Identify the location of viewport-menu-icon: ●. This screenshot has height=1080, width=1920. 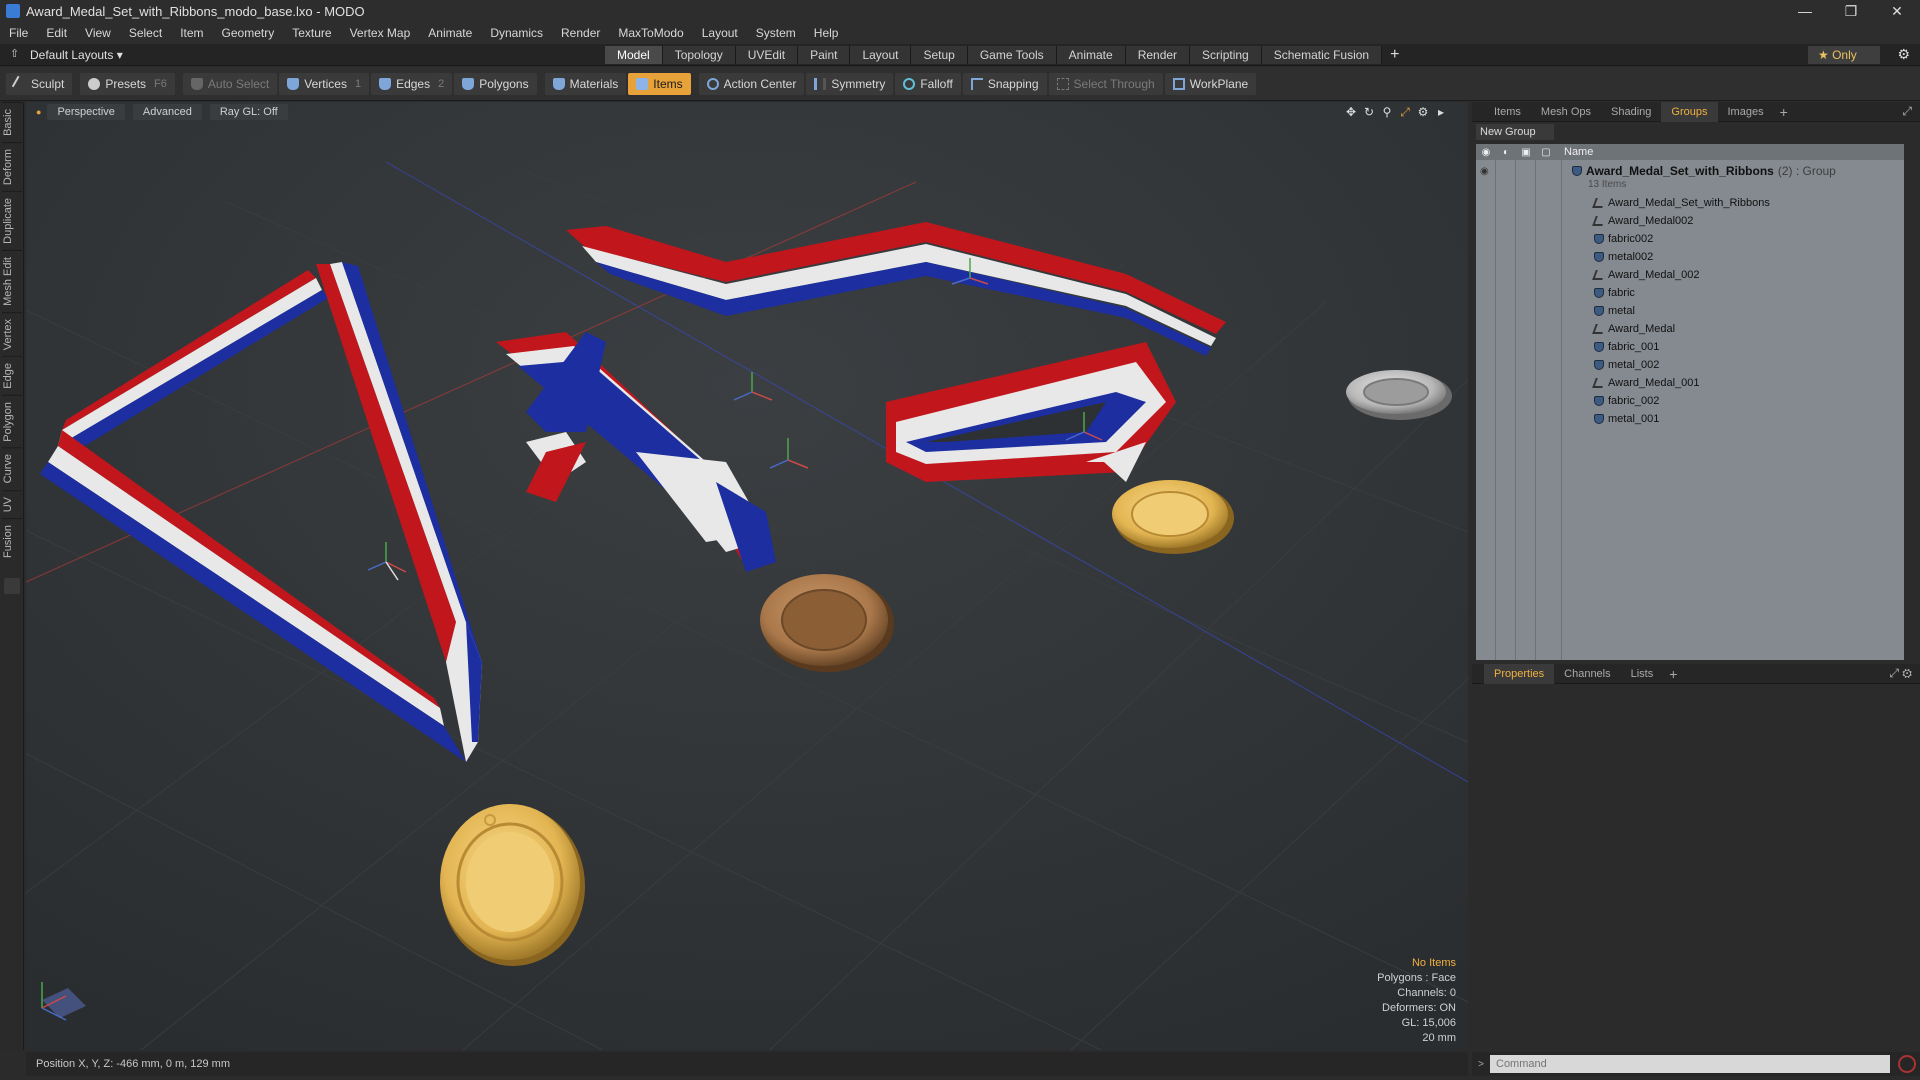
(38, 112).